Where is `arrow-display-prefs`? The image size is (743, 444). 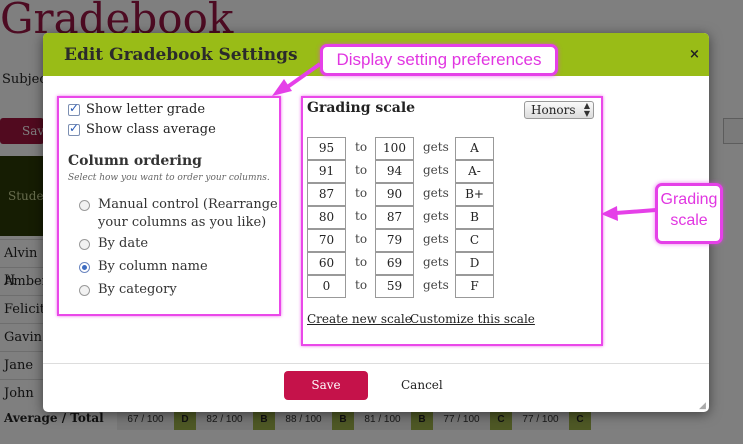 arrow-display-prefs is located at coordinates (297, 79).